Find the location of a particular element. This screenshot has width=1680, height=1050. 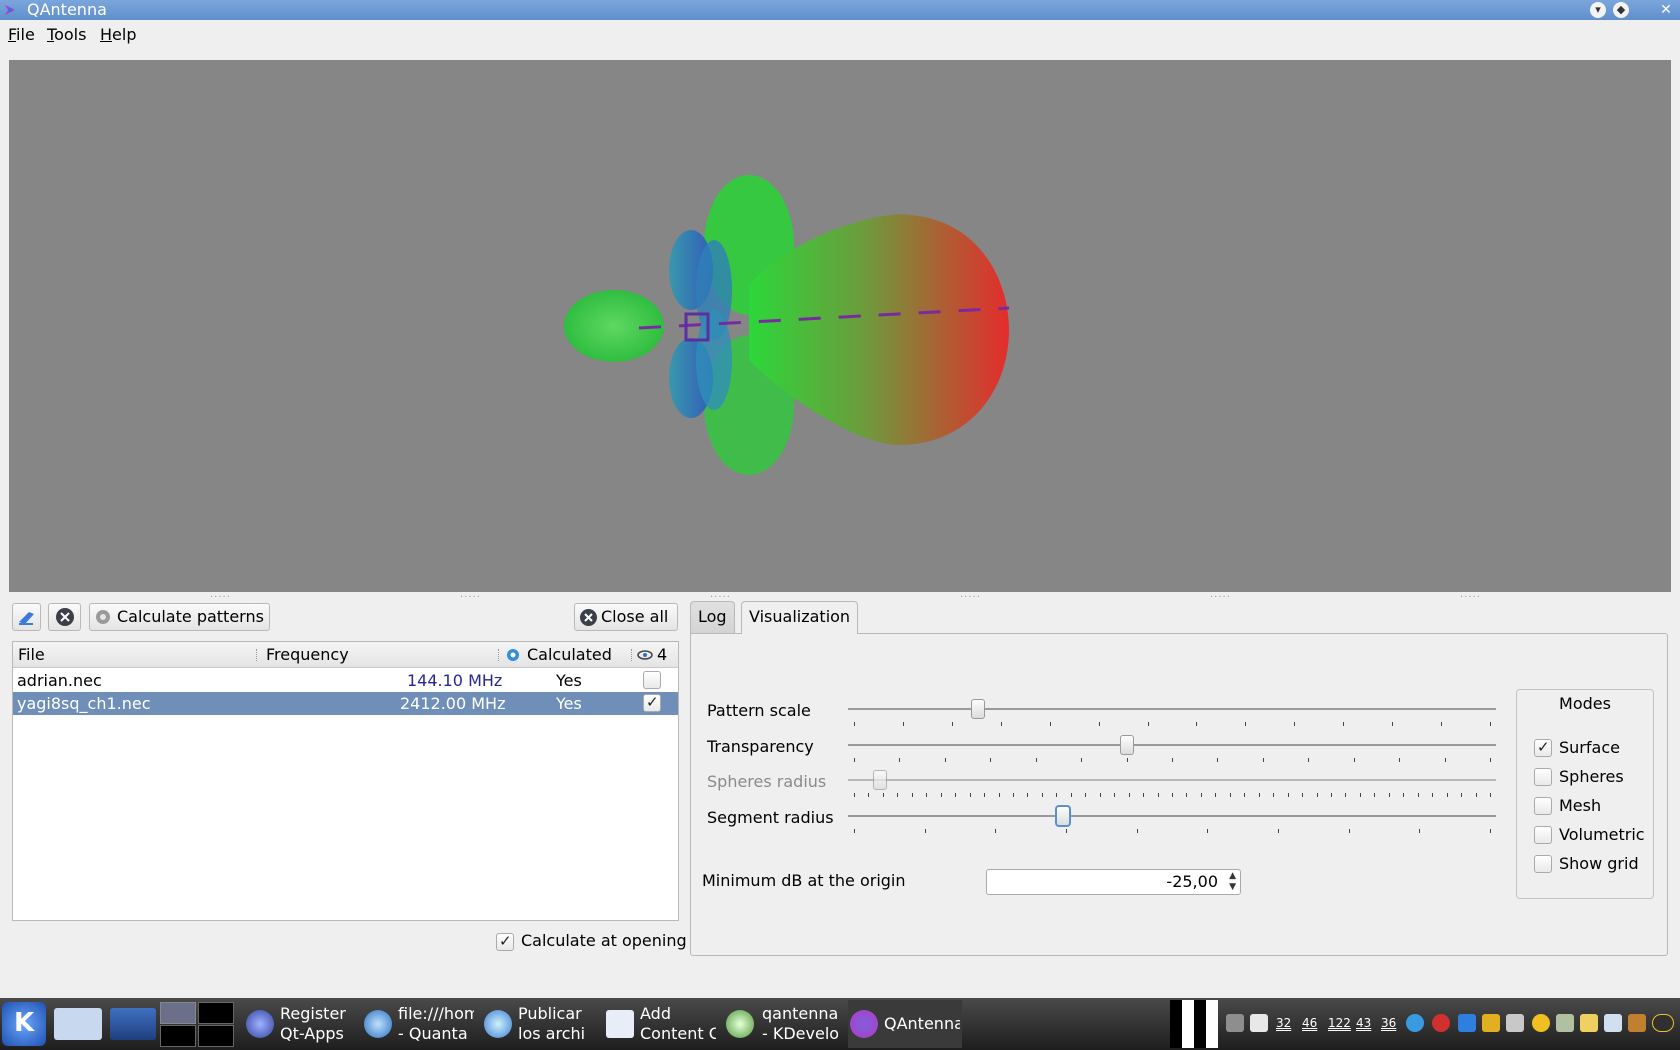

spinbox-arrows-icon: ▲ ▼ is located at coordinates (1232, 882).